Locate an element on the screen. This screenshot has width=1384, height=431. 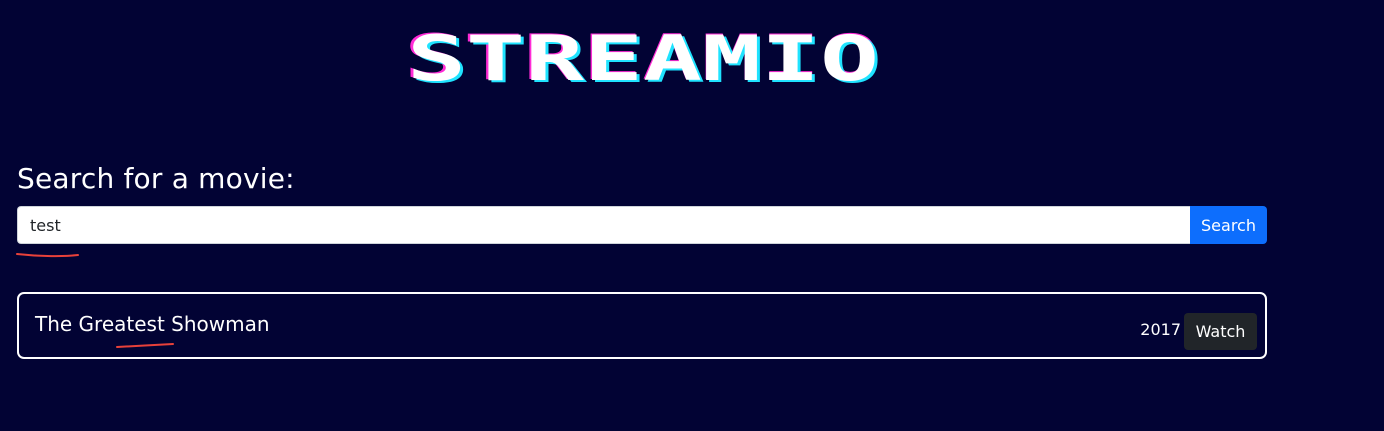
annotation-underline-input is located at coordinates (47, 255).